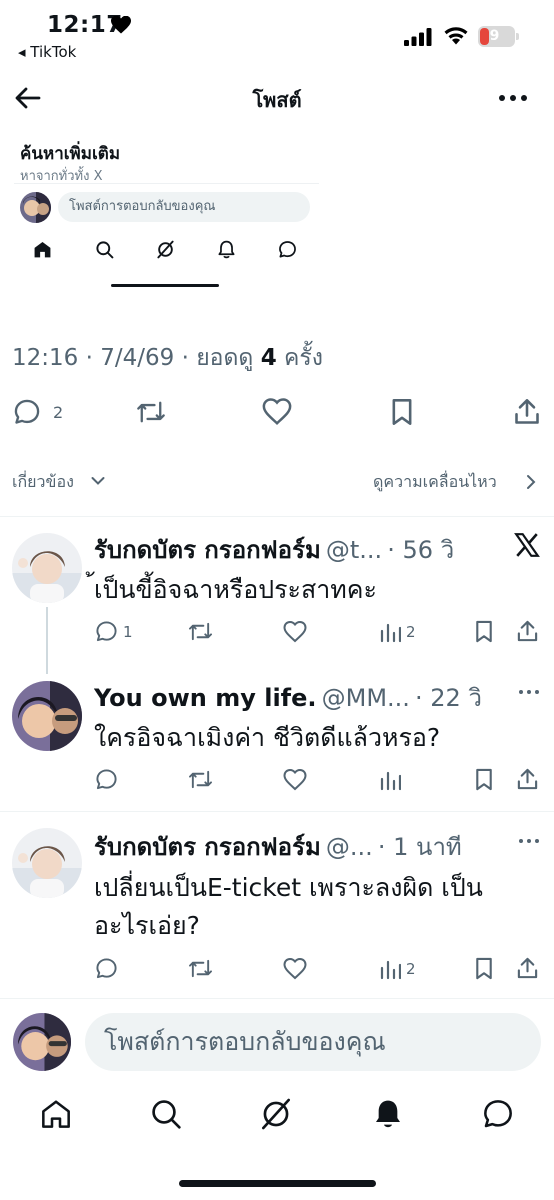 This screenshot has width=554, height=1200. I want to click on tweet-header: รับกดบัตร กรอกฟอร์ม @... · 1 นาที, so click(299, 846).